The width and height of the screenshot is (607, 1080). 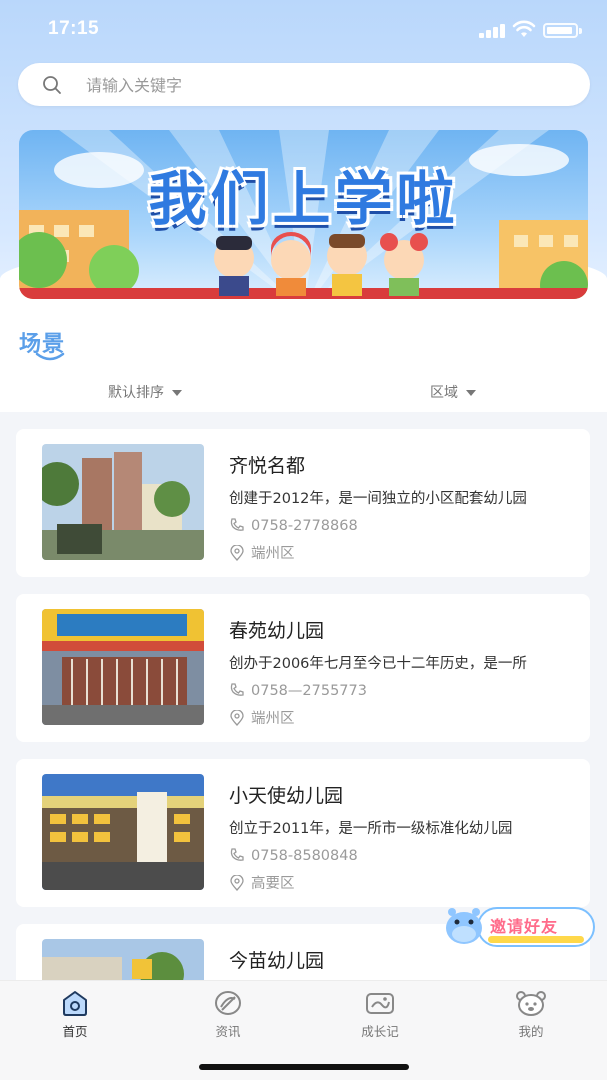 I want to click on school-description: 创建于2012年，是一间独立的小区配套幼儿园, so click(x=378, y=499).